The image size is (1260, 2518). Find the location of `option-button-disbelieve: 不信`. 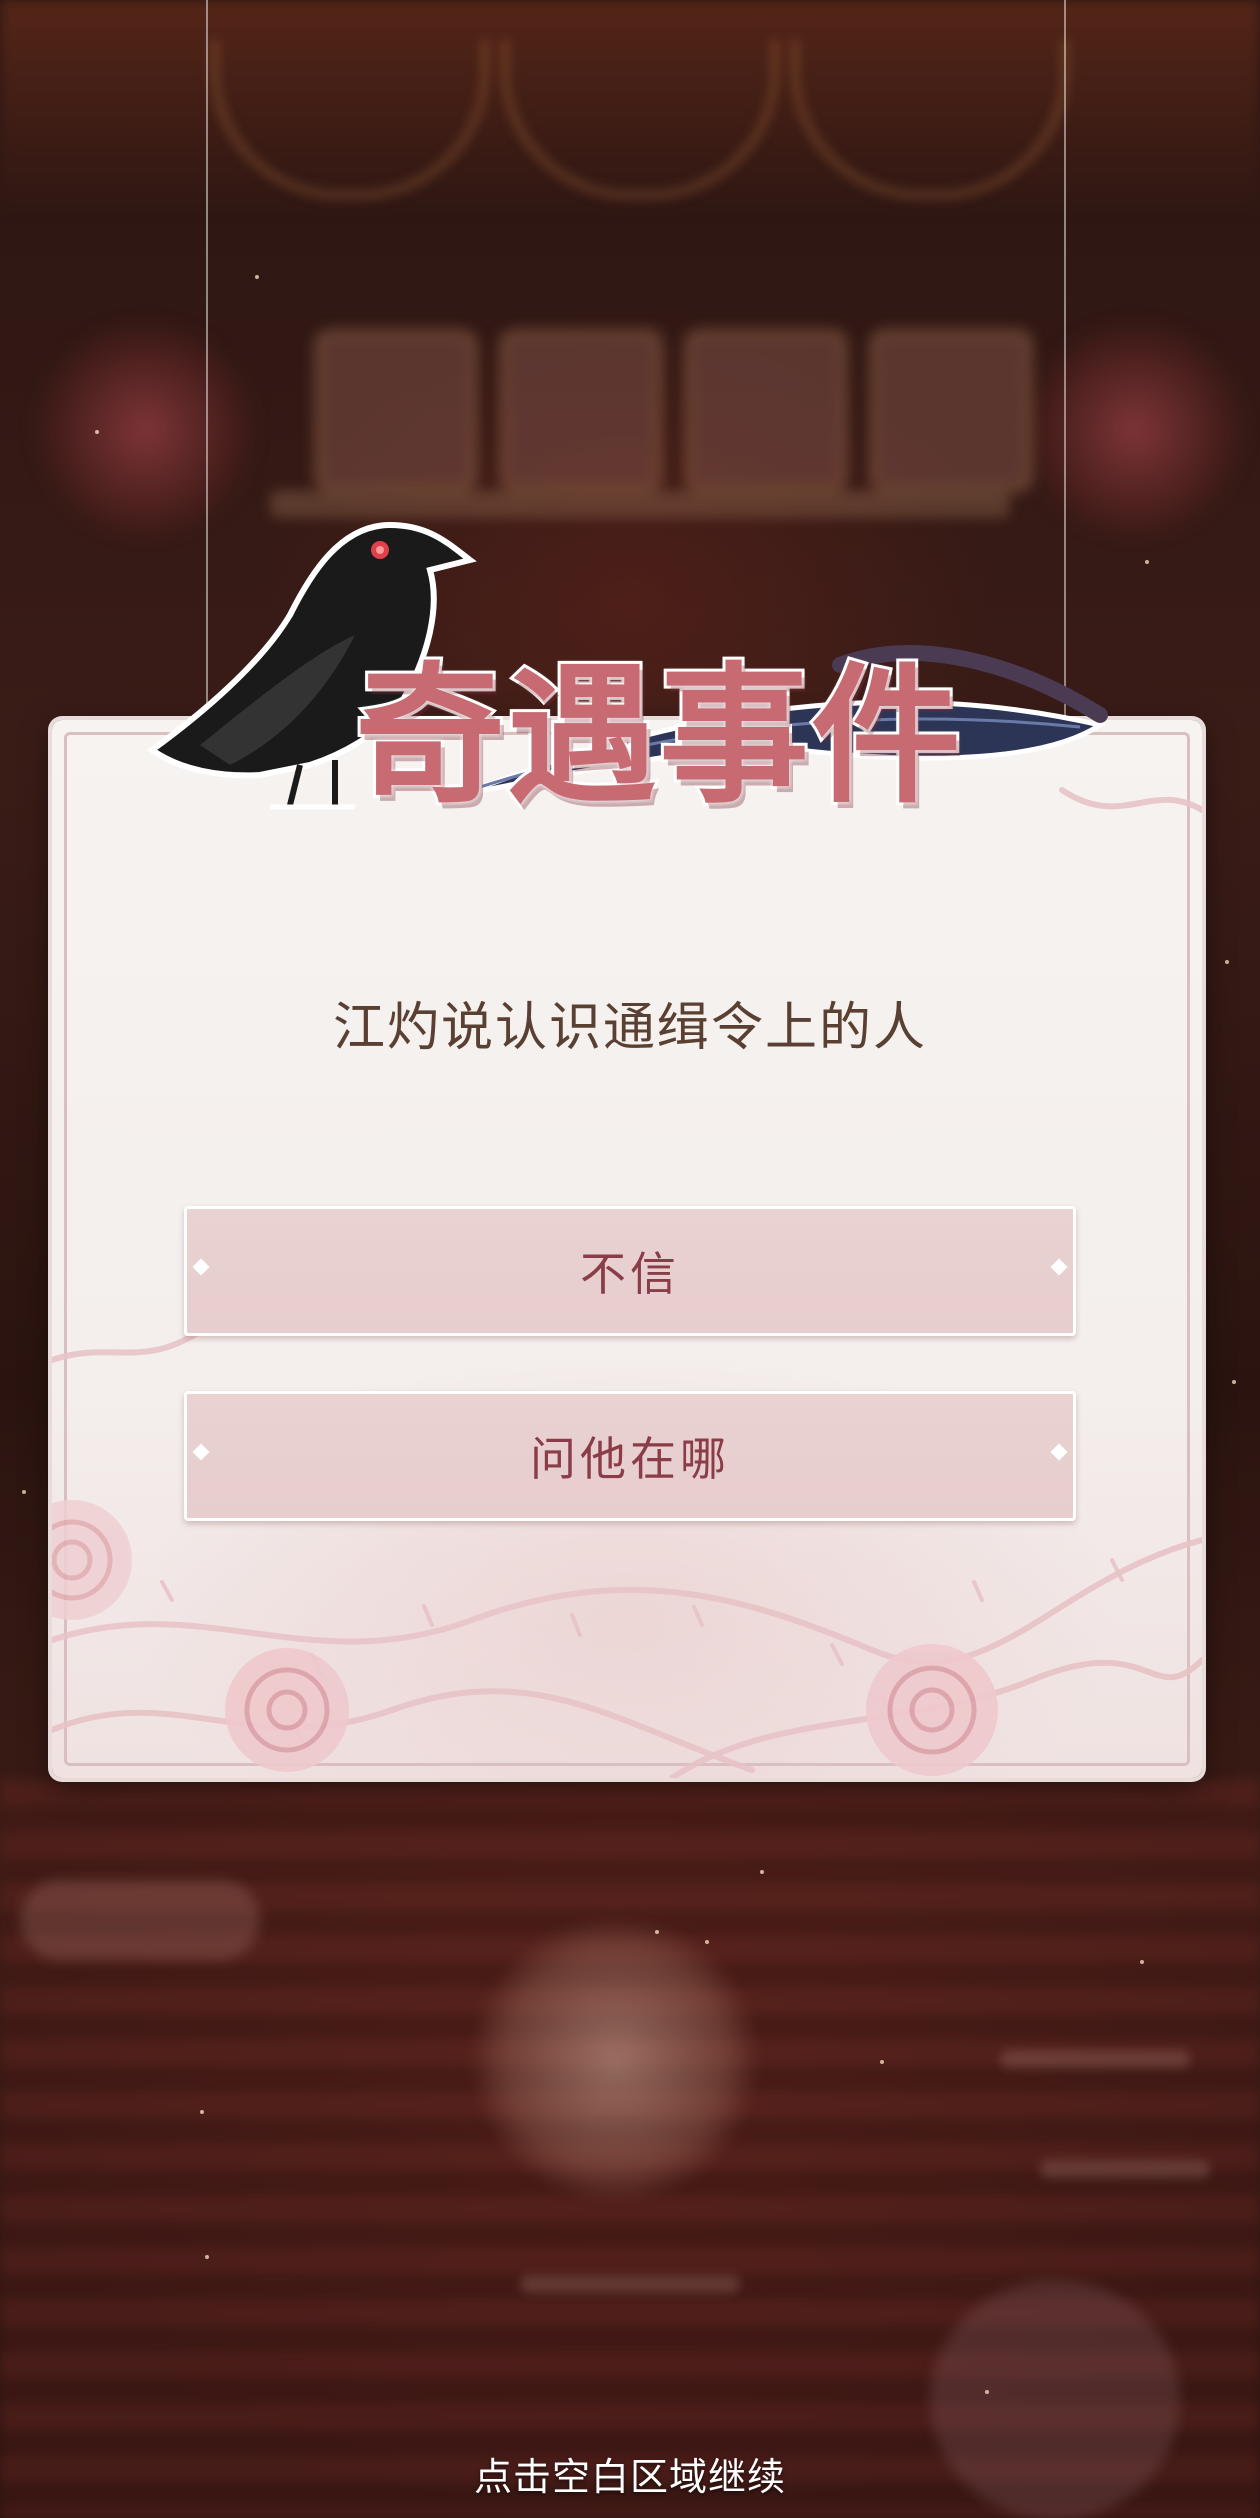

option-button-disbelieve: 不信 is located at coordinates (630, 1271).